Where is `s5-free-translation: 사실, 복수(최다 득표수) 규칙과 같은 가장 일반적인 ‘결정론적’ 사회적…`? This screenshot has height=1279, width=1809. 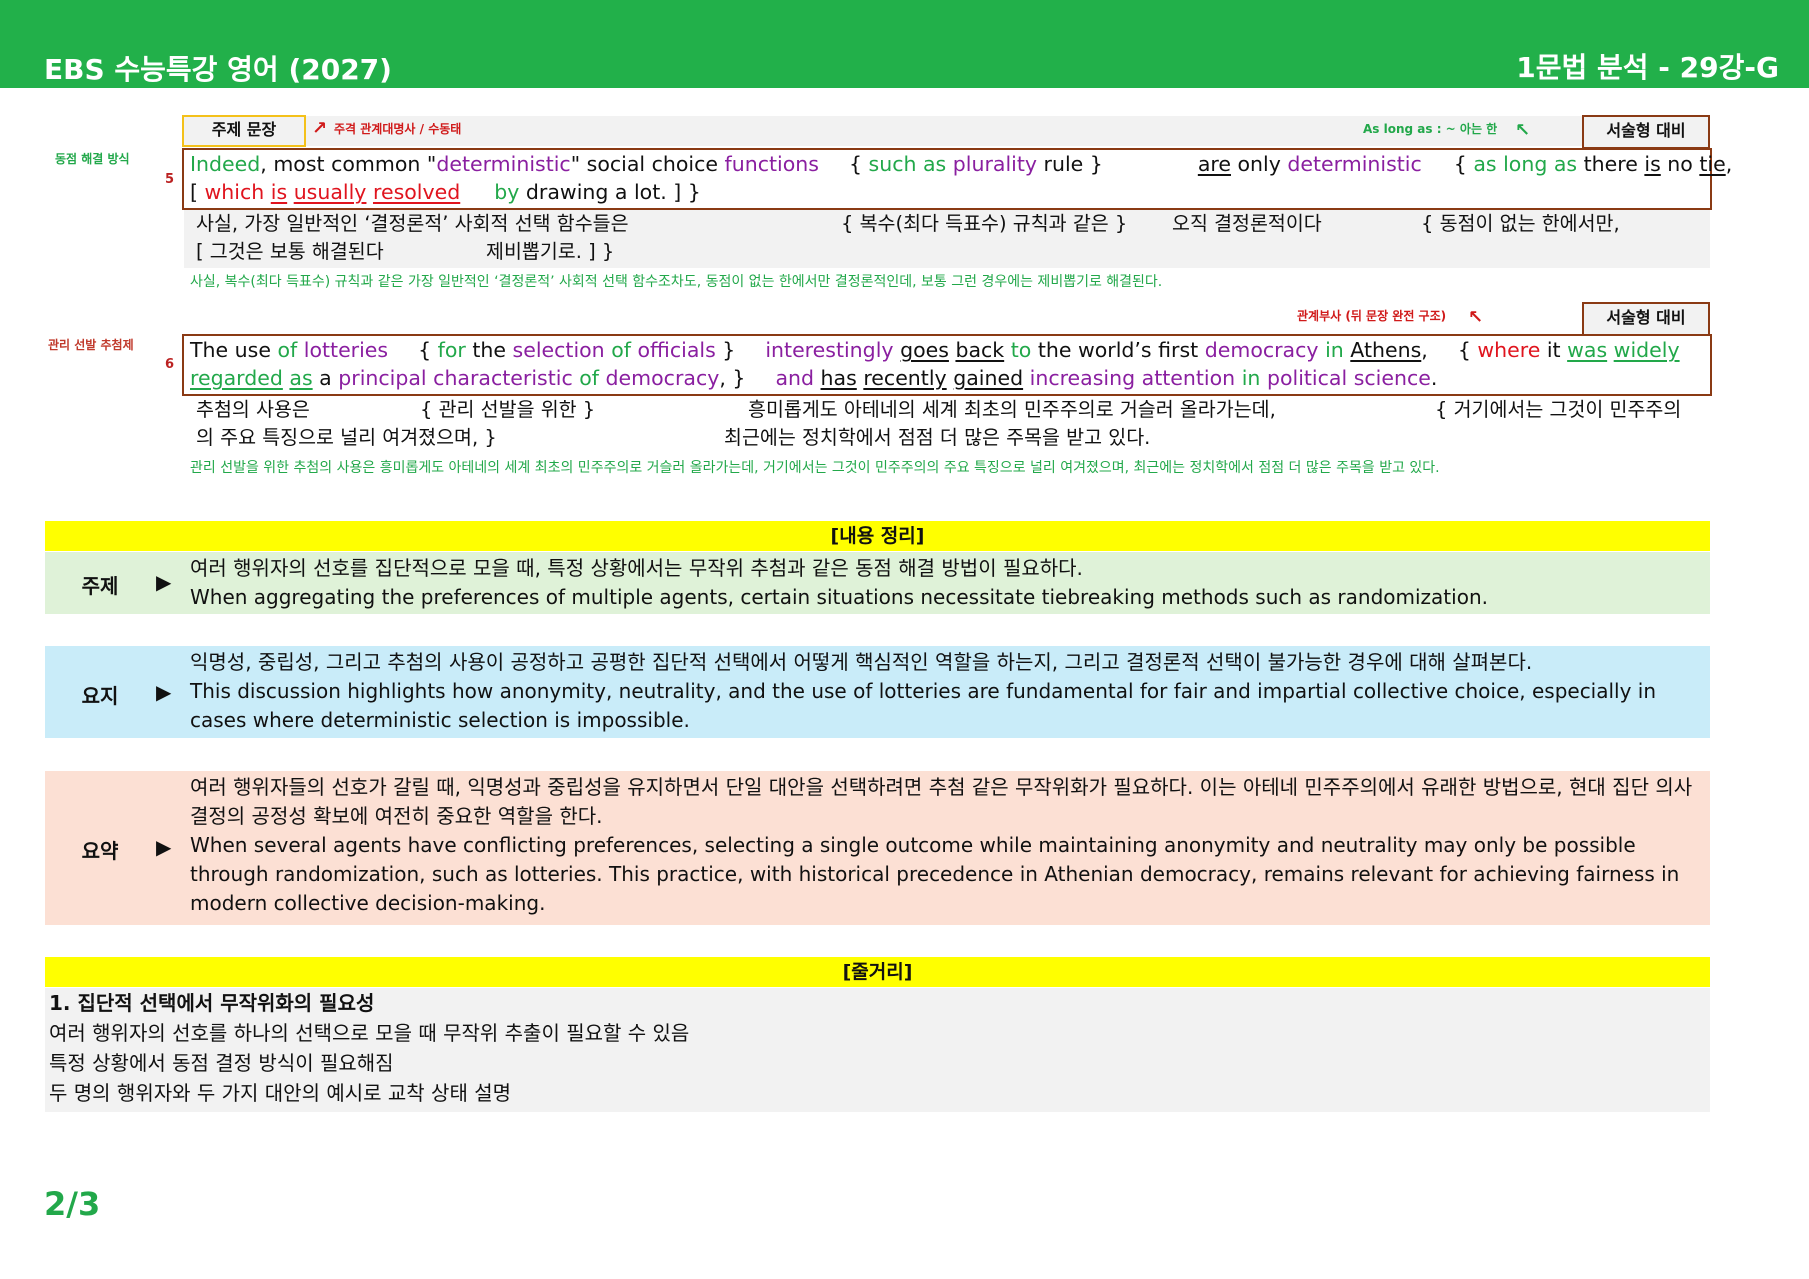 s5-free-translation: 사실, 복수(최다 득표수) 규칙과 같은 가장 일반적인 ‘결정론적’ 사회적… is located at coordinates (676, 282).